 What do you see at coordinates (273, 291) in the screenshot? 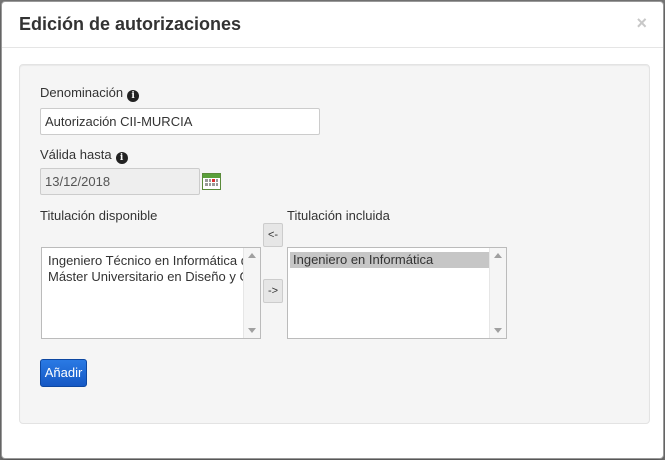
I see `move-right-button: ->` at bounding box center [273, 291].